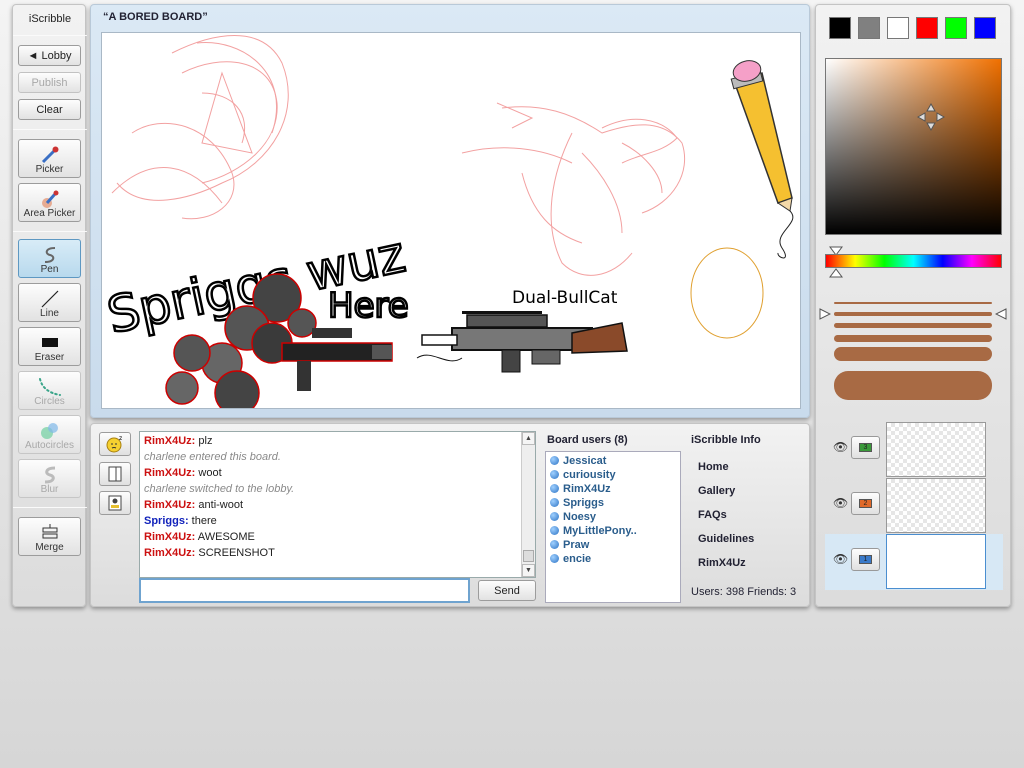  What do you see at coordinates (528, 556) in the screenshot?
I see `scroll-thumb` at bounding box center [528, 556].